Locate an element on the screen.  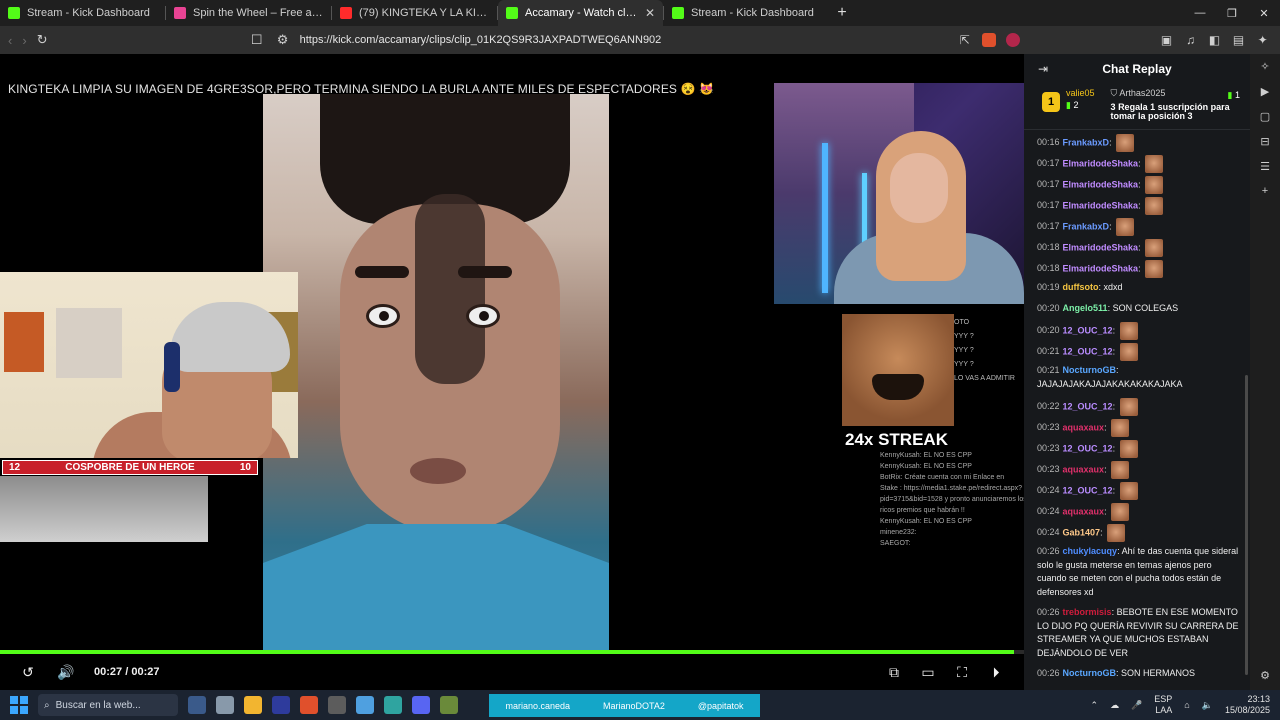
message-colon: : is located at coordinates (1112, 226).